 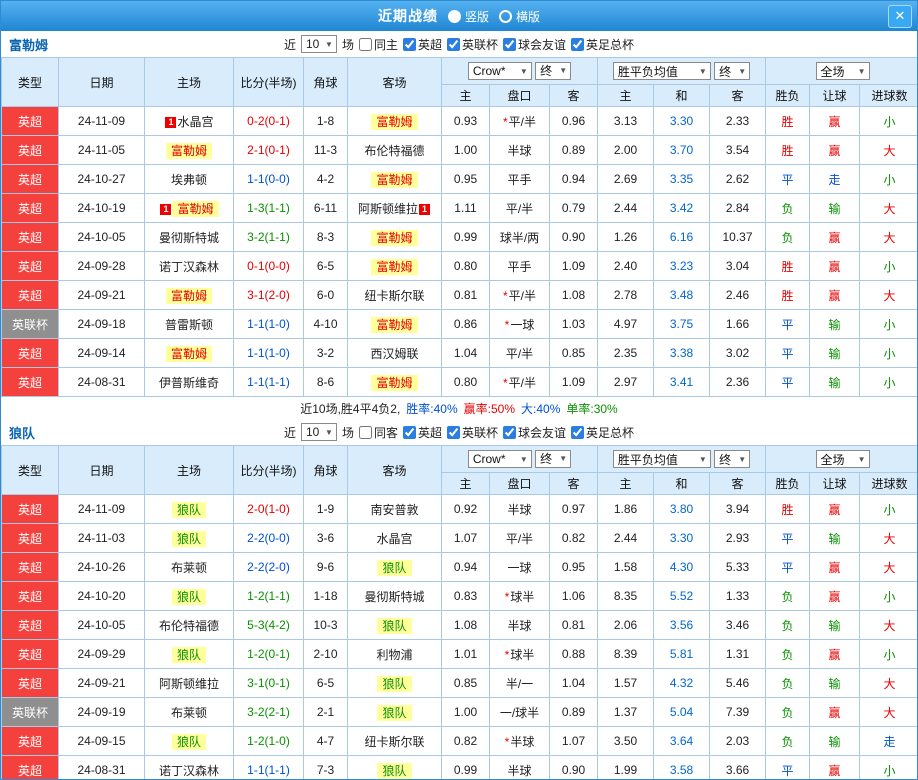 What do you see at coordinates (189, 82) in the screenshot?
I see `col-header-home: 主场` at bounding box center [189, 82].